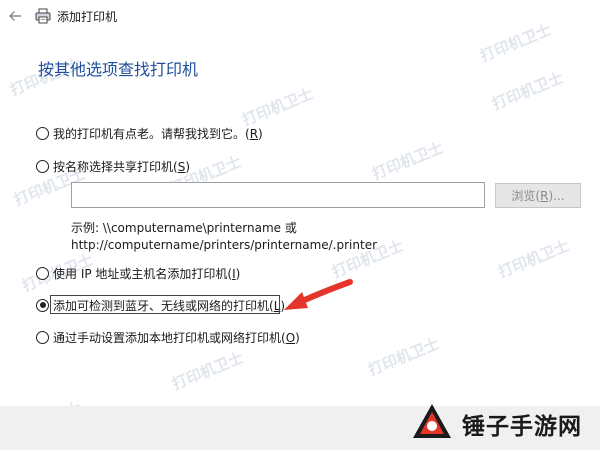  What do you see at coordinates (184, 228) in the screenshot?
I see `example-line-1: 示例: \\computername\printername 或` at bounding box center [184, 228].